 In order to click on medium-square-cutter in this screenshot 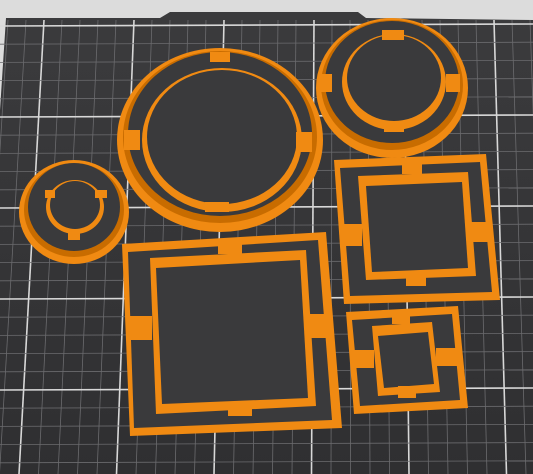, I will do `click(417, 229)`.